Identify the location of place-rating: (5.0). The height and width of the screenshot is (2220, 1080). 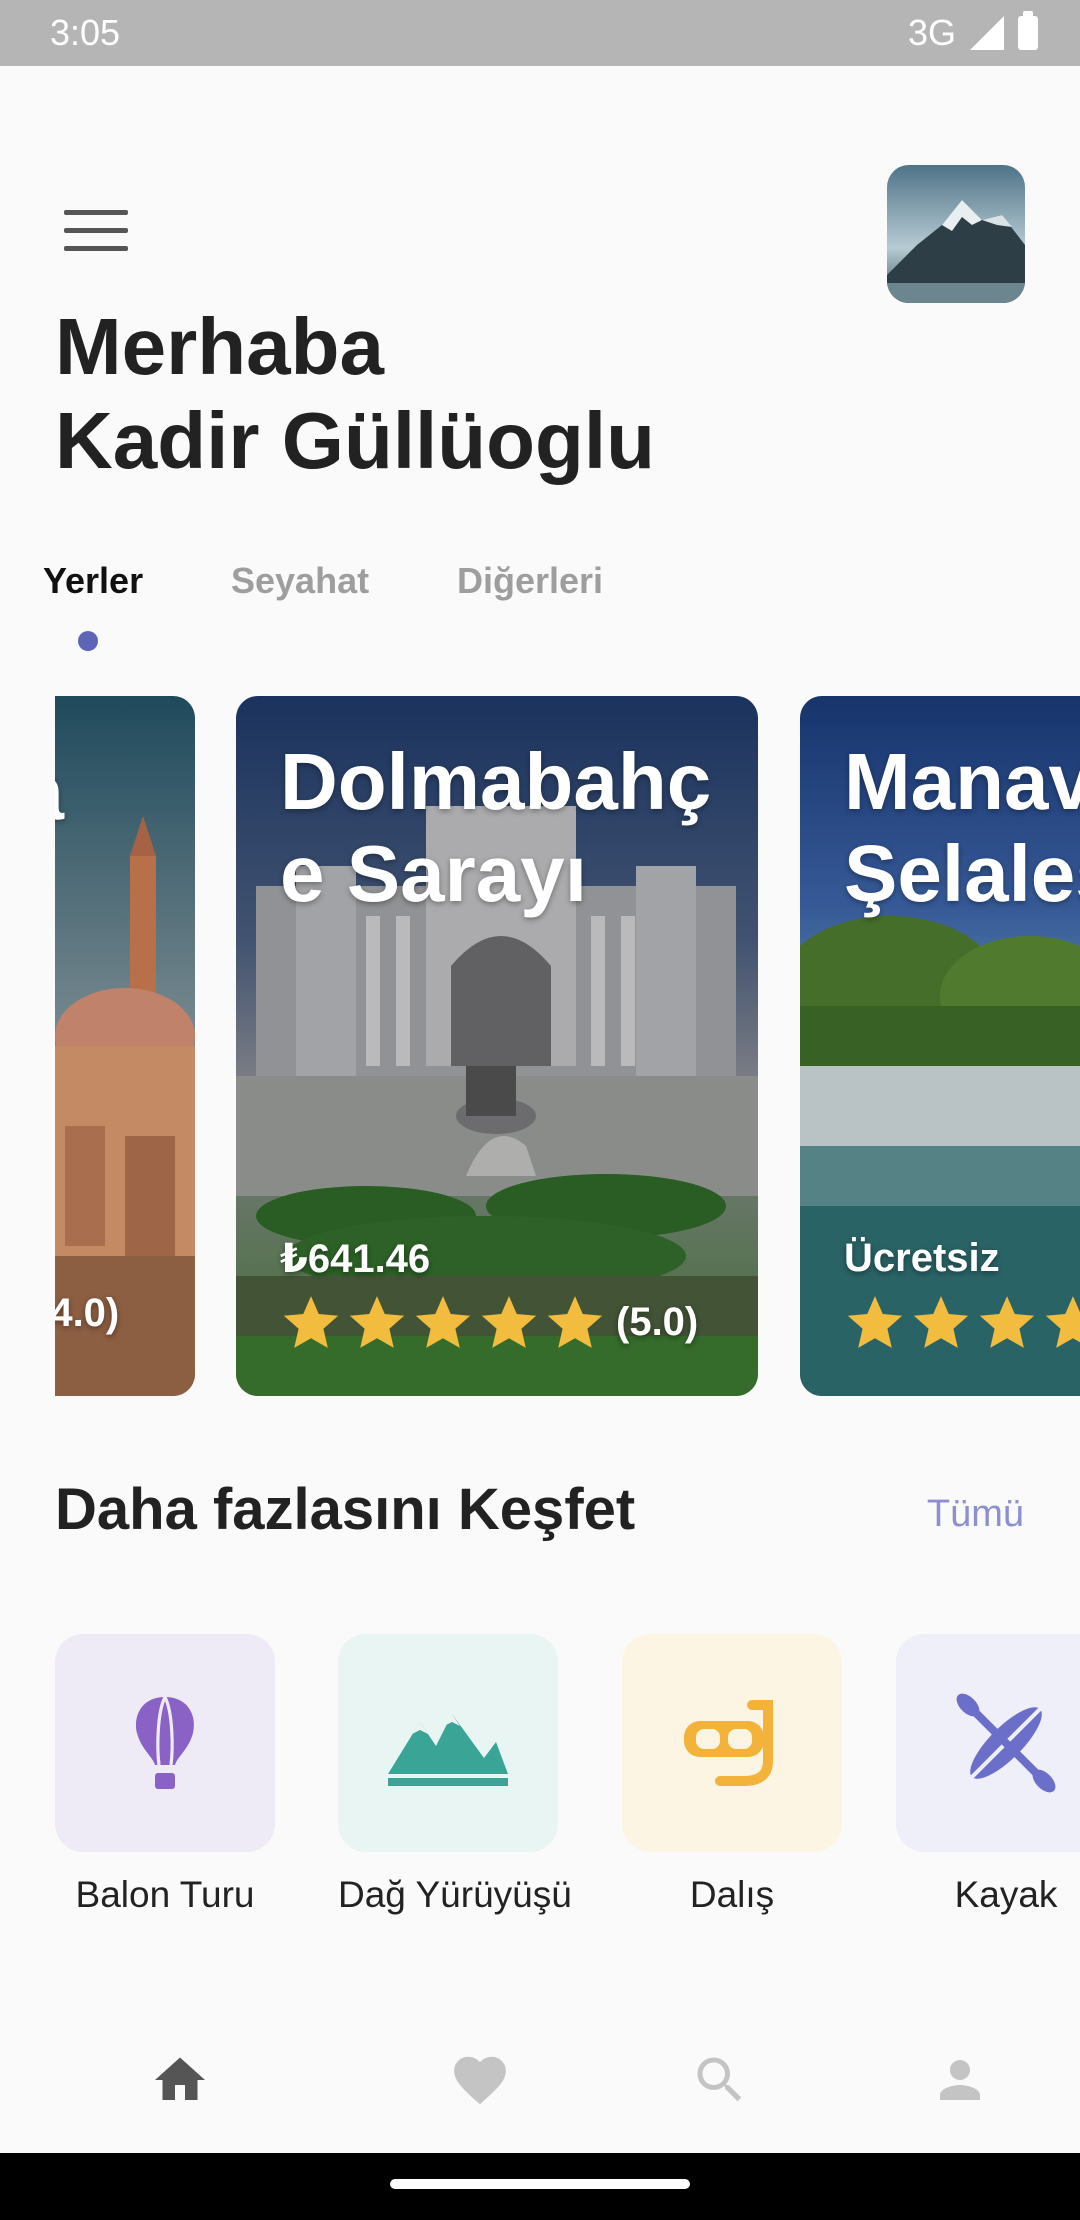
(489, 1322).